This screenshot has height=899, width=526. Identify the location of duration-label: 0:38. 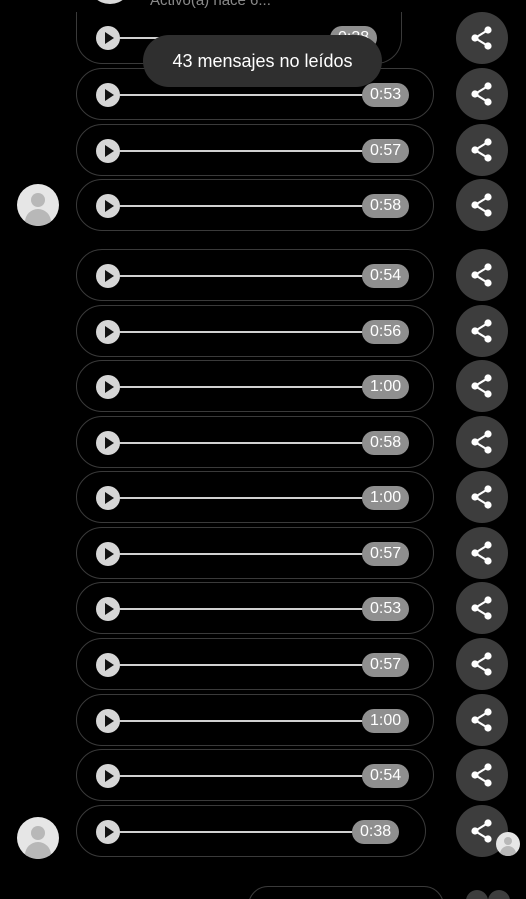
(376, 832).